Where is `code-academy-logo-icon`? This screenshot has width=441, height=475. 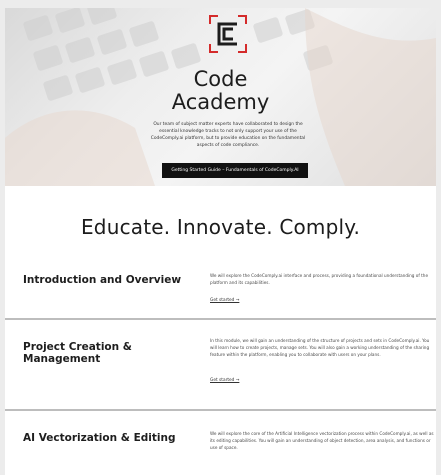 code-academy-logo-icon is located at coordinates (228, 34).